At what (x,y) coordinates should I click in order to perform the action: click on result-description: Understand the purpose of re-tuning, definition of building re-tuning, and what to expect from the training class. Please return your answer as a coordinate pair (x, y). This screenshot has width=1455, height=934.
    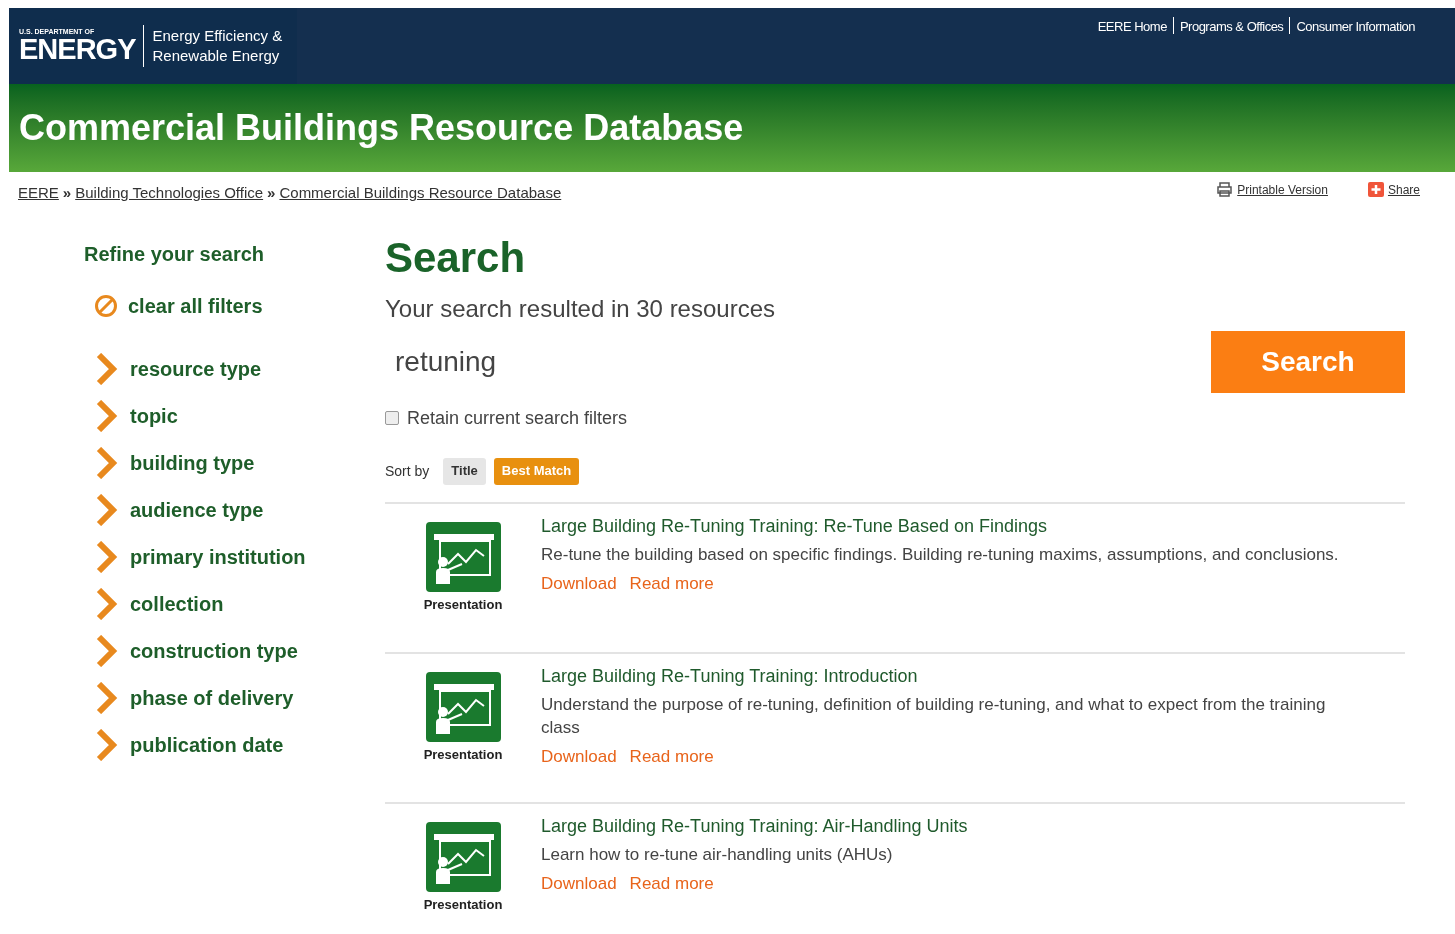
    Looking at the image, I should click on (934, 716).